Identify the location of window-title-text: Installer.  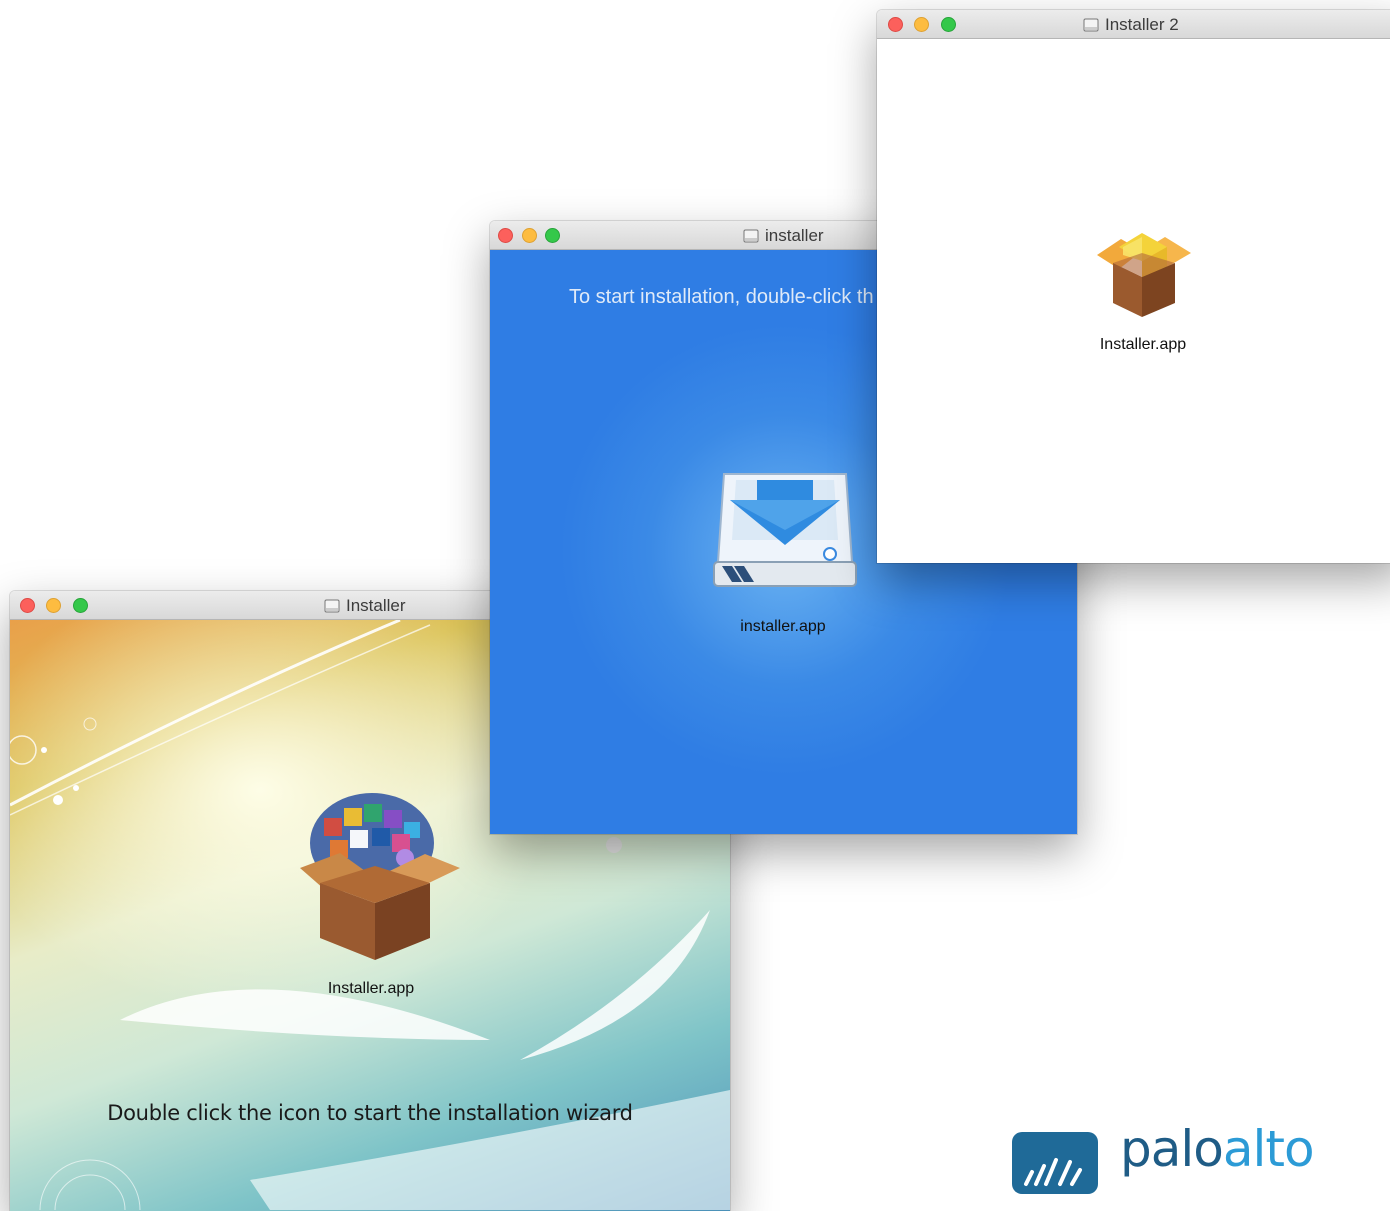
(376, 605).